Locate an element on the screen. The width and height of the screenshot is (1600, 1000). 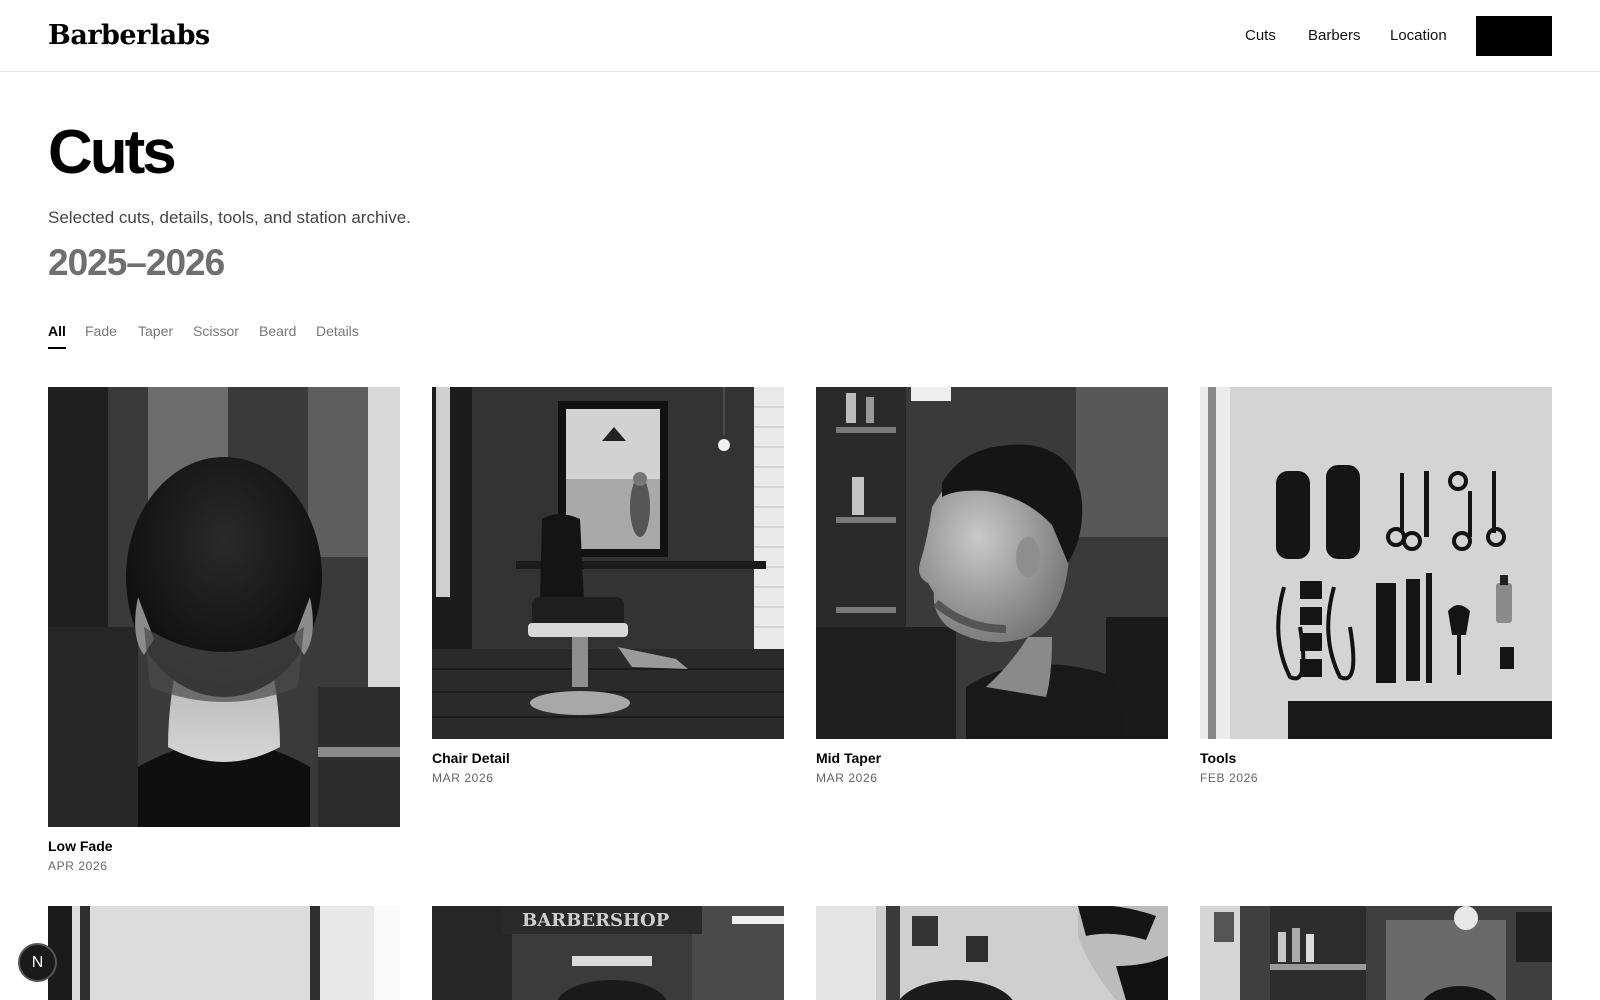
photo-mid-taper is located at coordinates (992, 563).